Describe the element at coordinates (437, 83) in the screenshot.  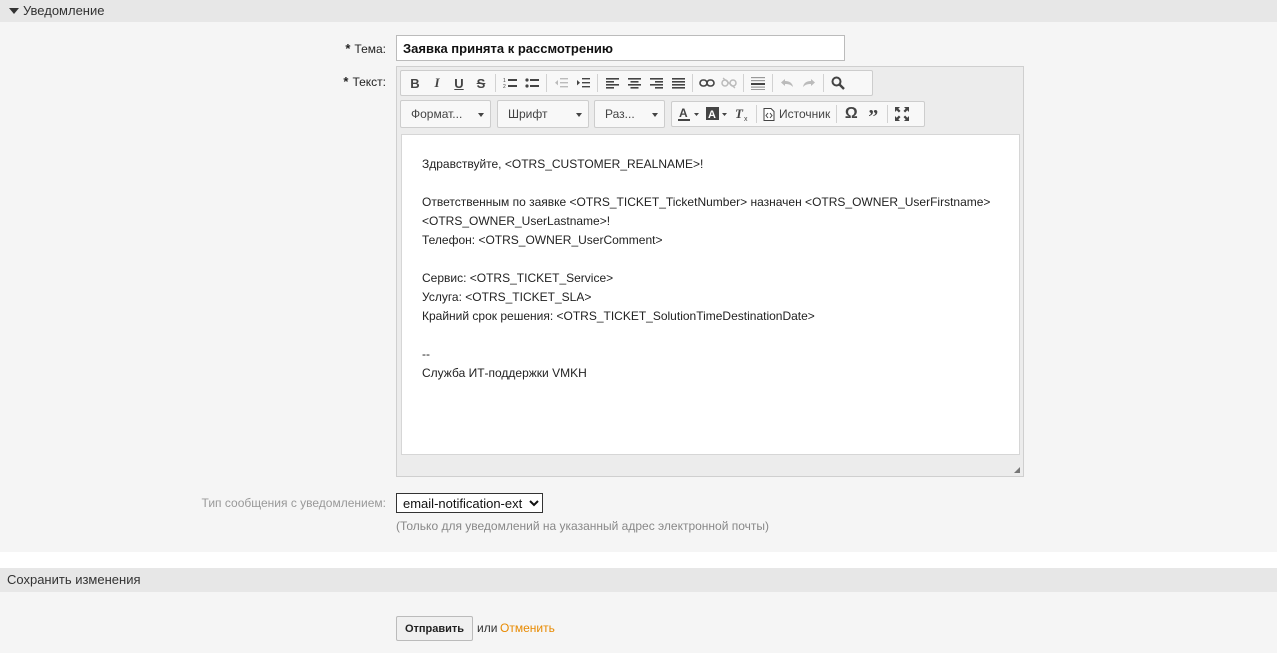
I see `italic-icon: I` at that location.